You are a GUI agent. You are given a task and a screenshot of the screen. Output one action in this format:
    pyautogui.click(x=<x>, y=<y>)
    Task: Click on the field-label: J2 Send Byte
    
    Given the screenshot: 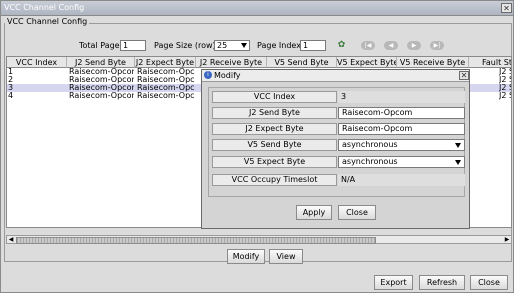 What is the action you would take?
    pyautogui.click(x=274, y=113)
    